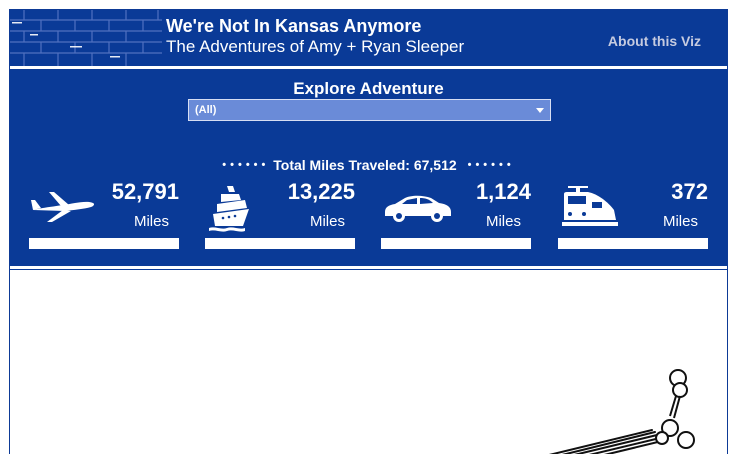  What do you see at coordinates (65, 206) in the screenshot?
I see `airplane-icon` at bounding box center [65, 206].